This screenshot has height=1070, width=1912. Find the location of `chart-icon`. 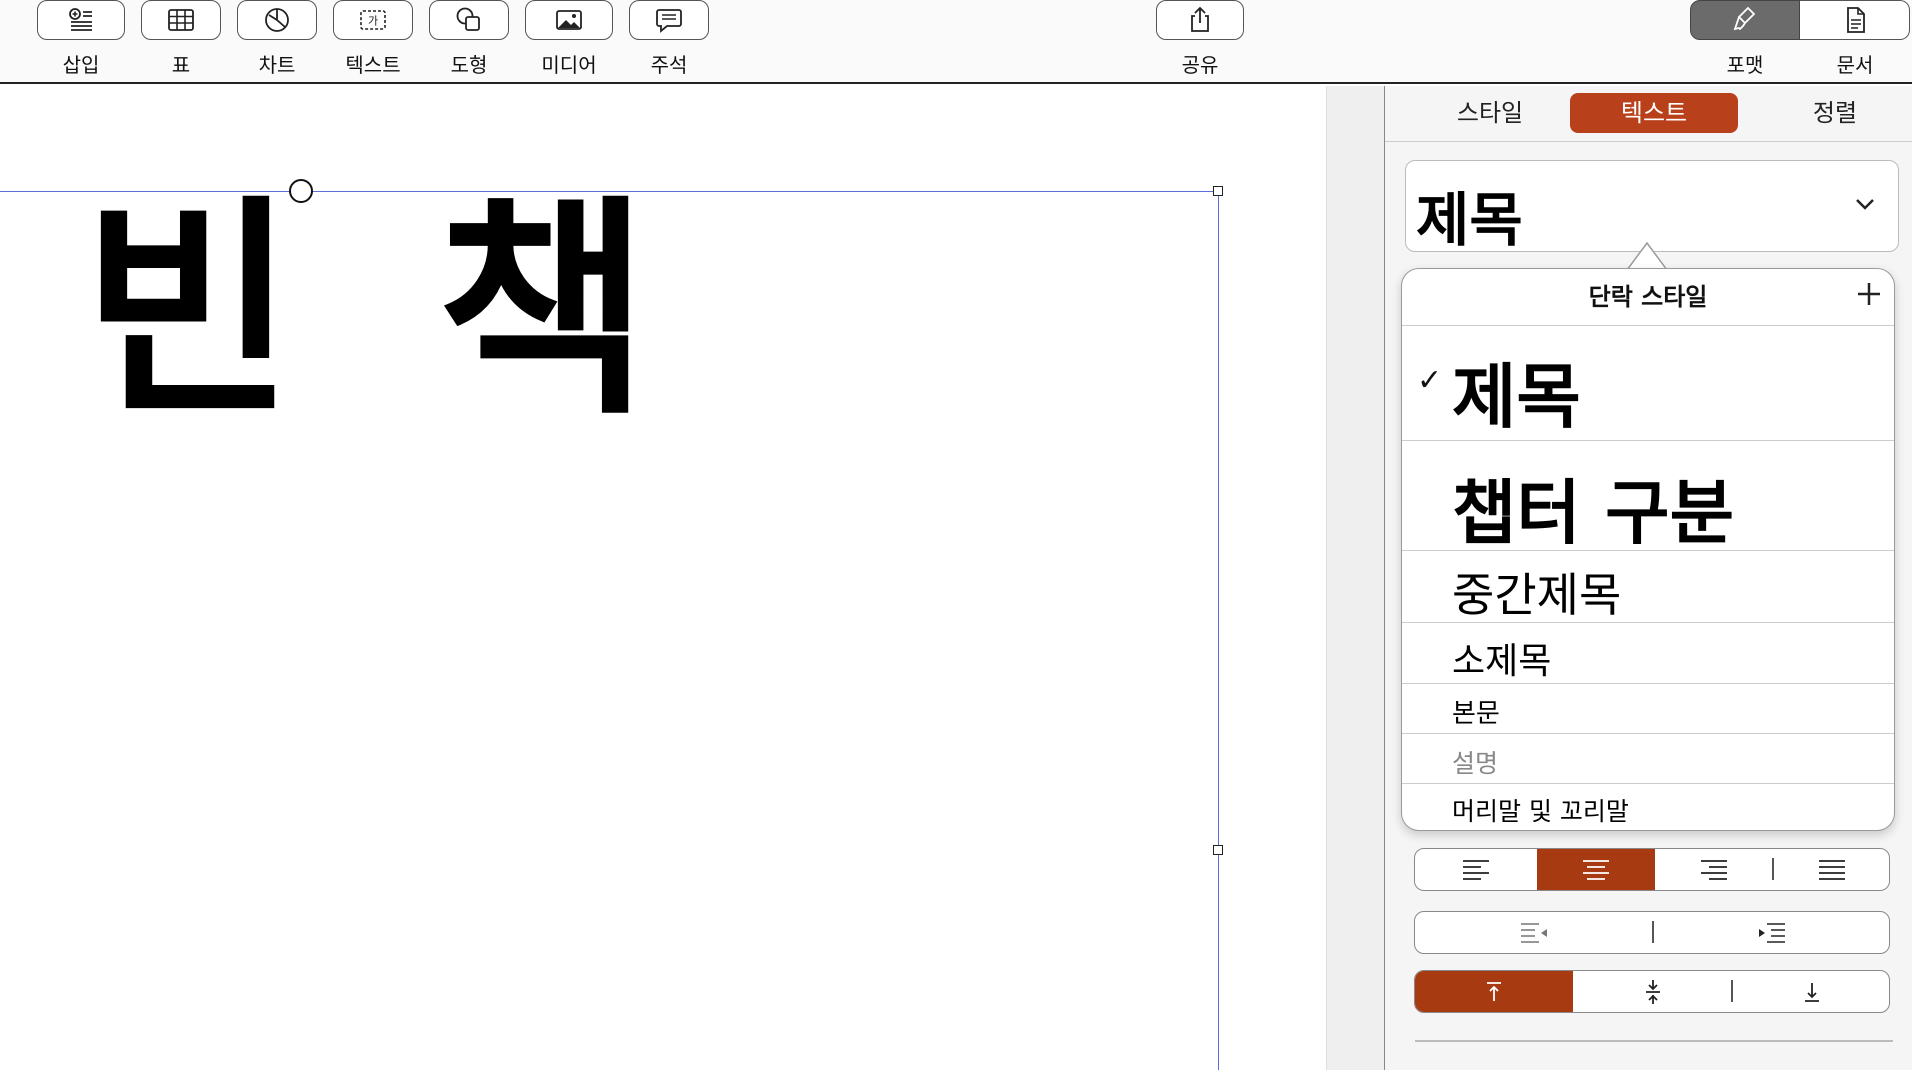

chart-icon is located at coordinates (277, 20).